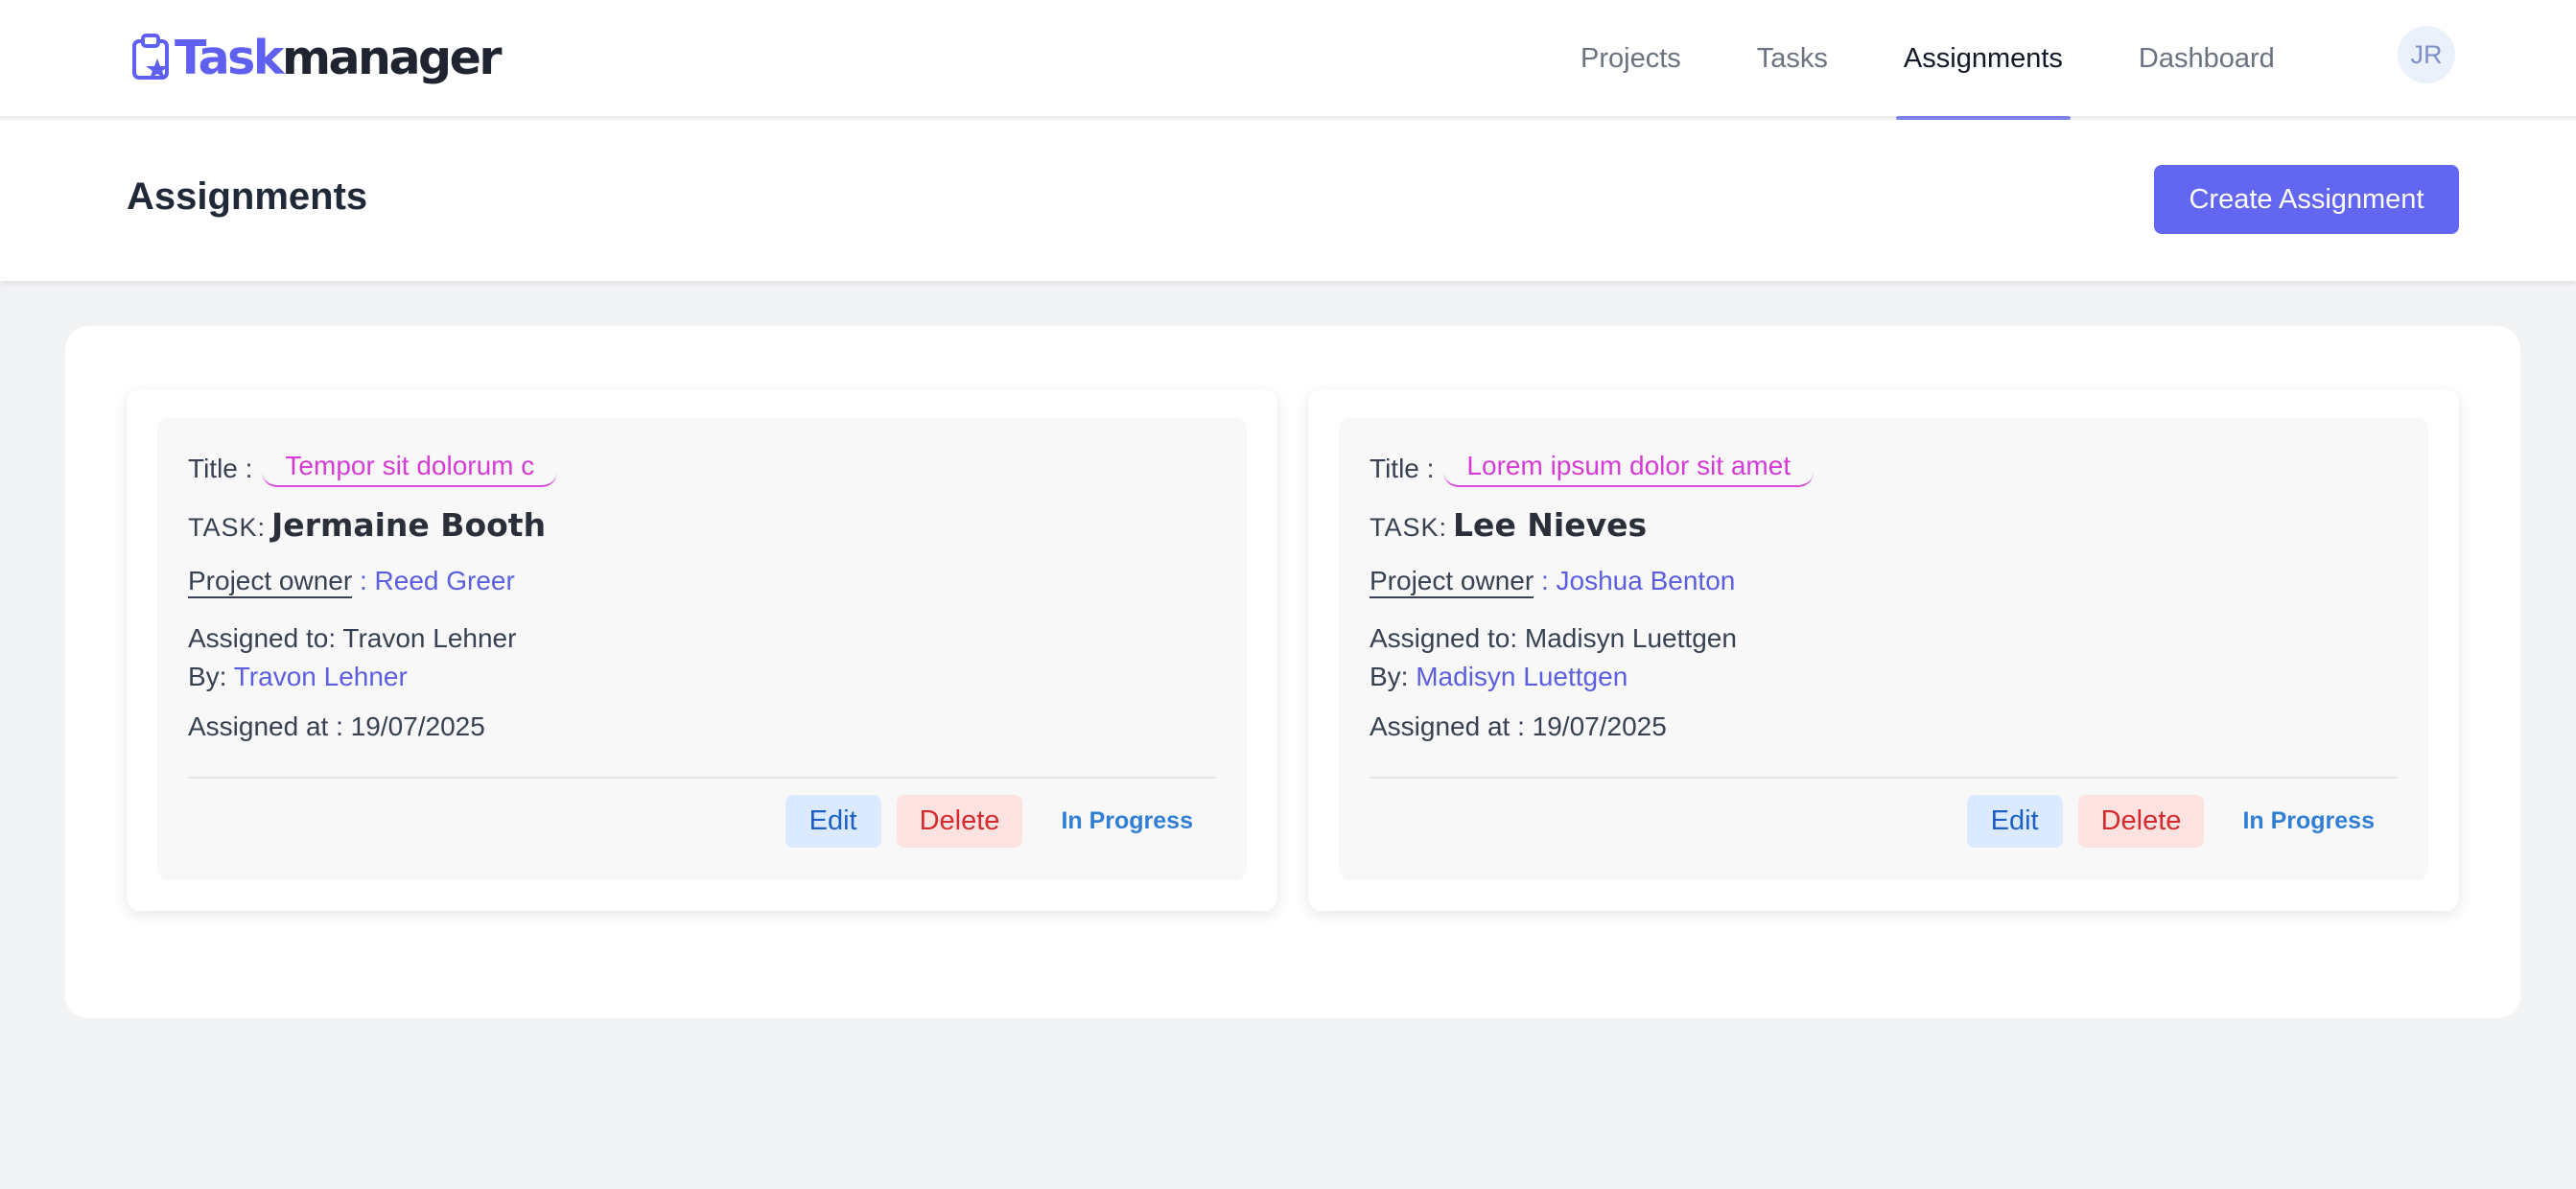 Image resolution: width=2576 pixels, height=1189 pixels. Describe the element at coordinates (1646, 580) in the screenshot. I see `project-owner-name: Joshua Benton` at that location.